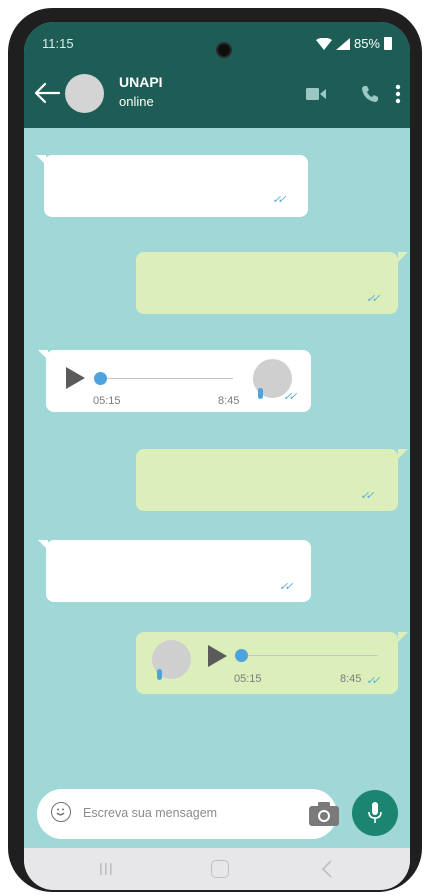 The width and height of the screenshot is (430, 896). I want to click on front-camera, so click(224, 50).